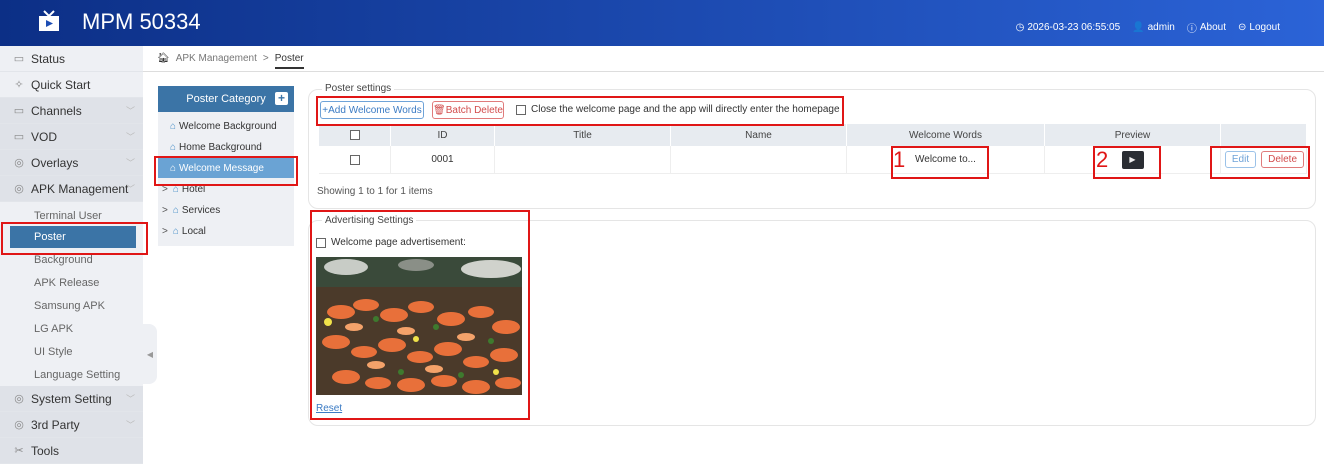  I want to click on category-item-welcome-background: ⌂ Welcome Background, so click(226, 126).